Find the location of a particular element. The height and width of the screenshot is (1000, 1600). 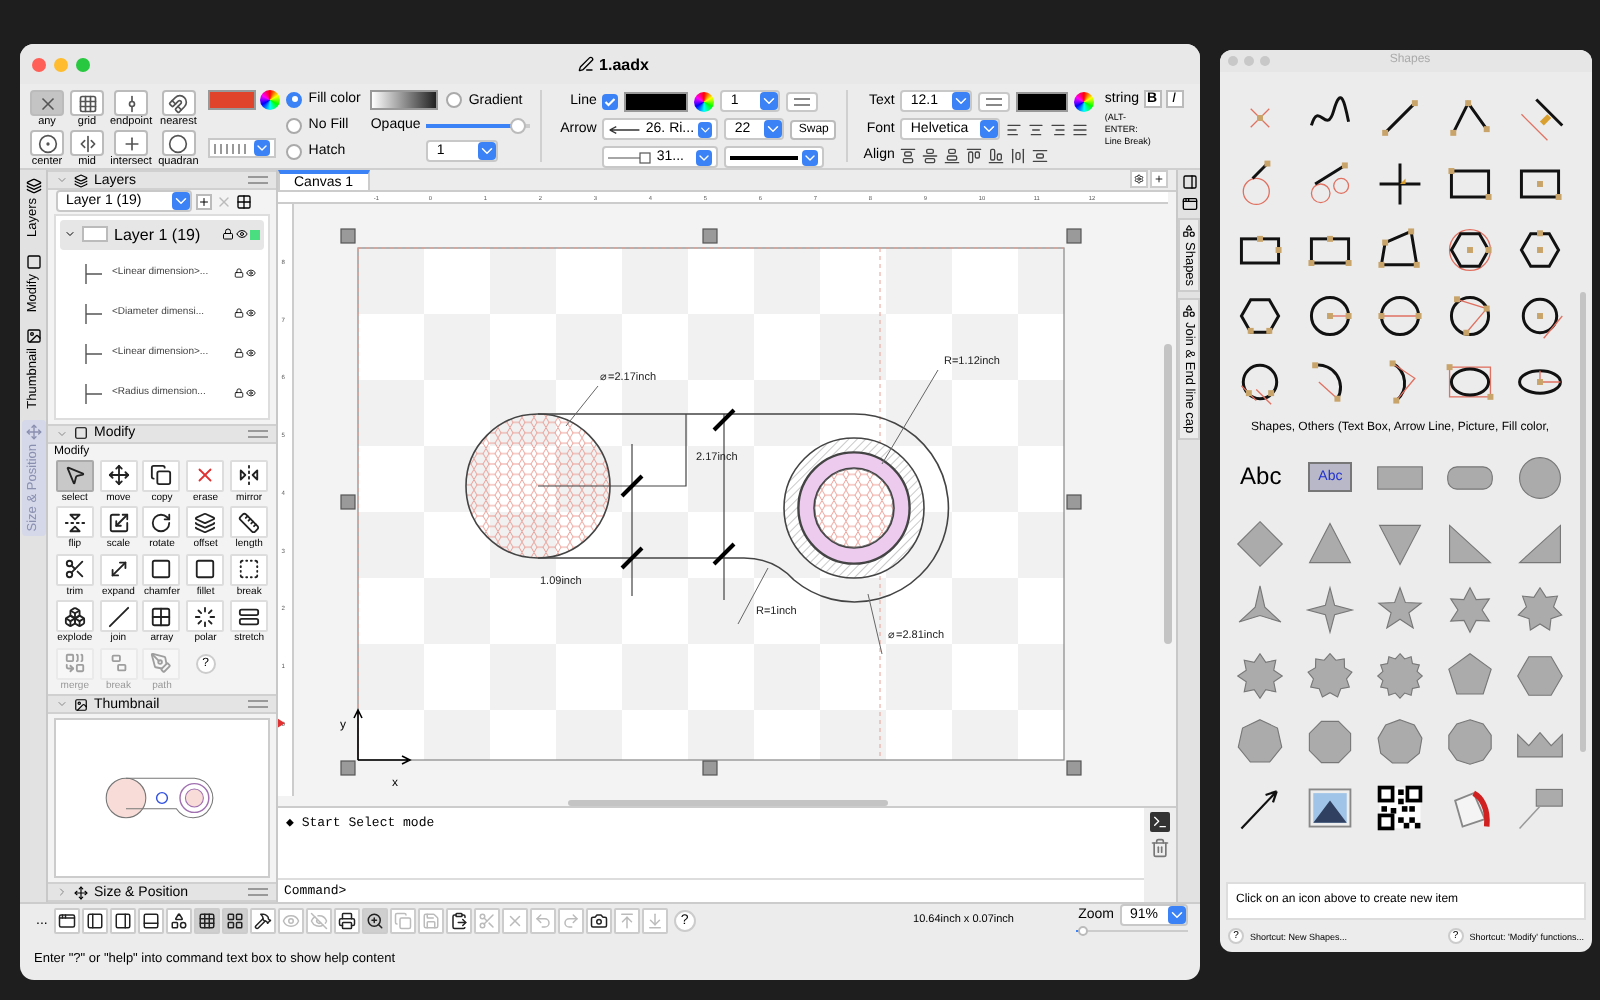

text-box-item: Abc is located at coordinates (1261, 477).